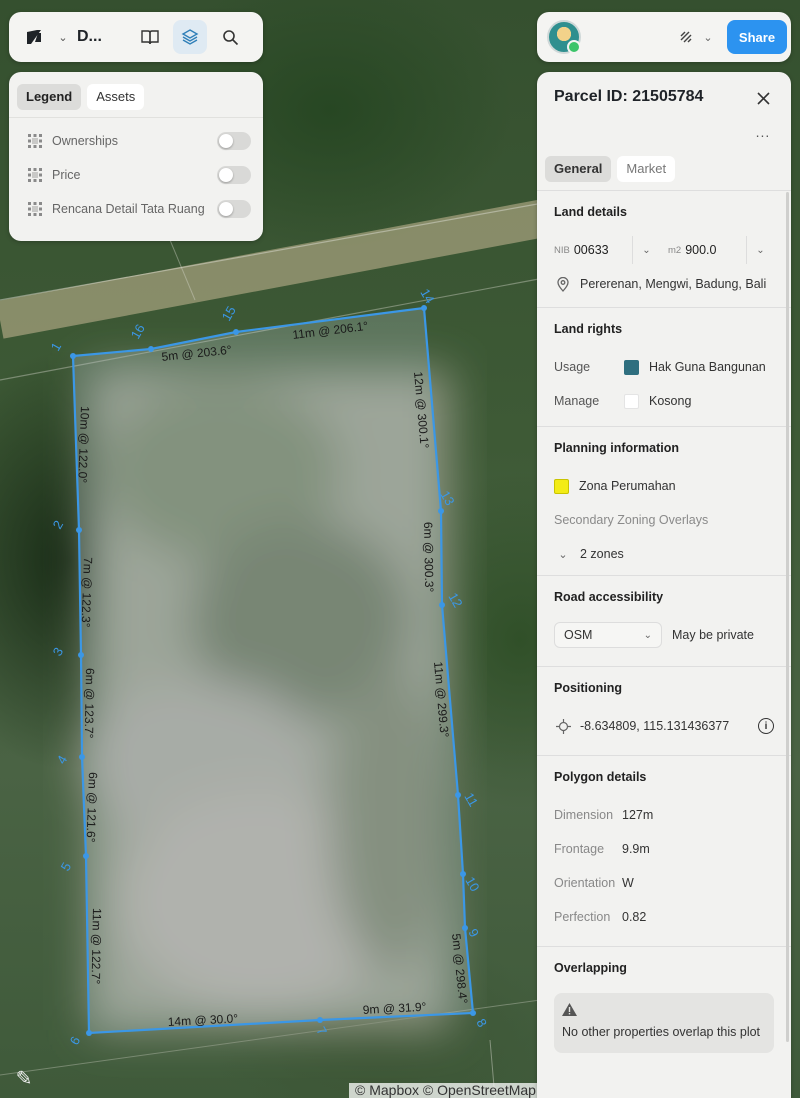 This screenshot has height=1098, width=800. I want to click on section-title: Road accessibility, so click(609, 597).